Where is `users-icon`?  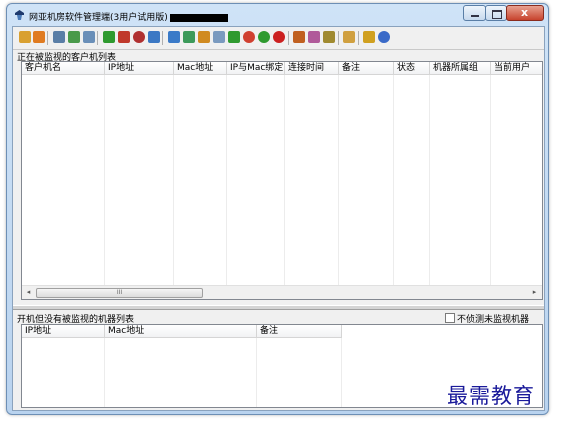
users-icon is located at coordinates (39, 37).